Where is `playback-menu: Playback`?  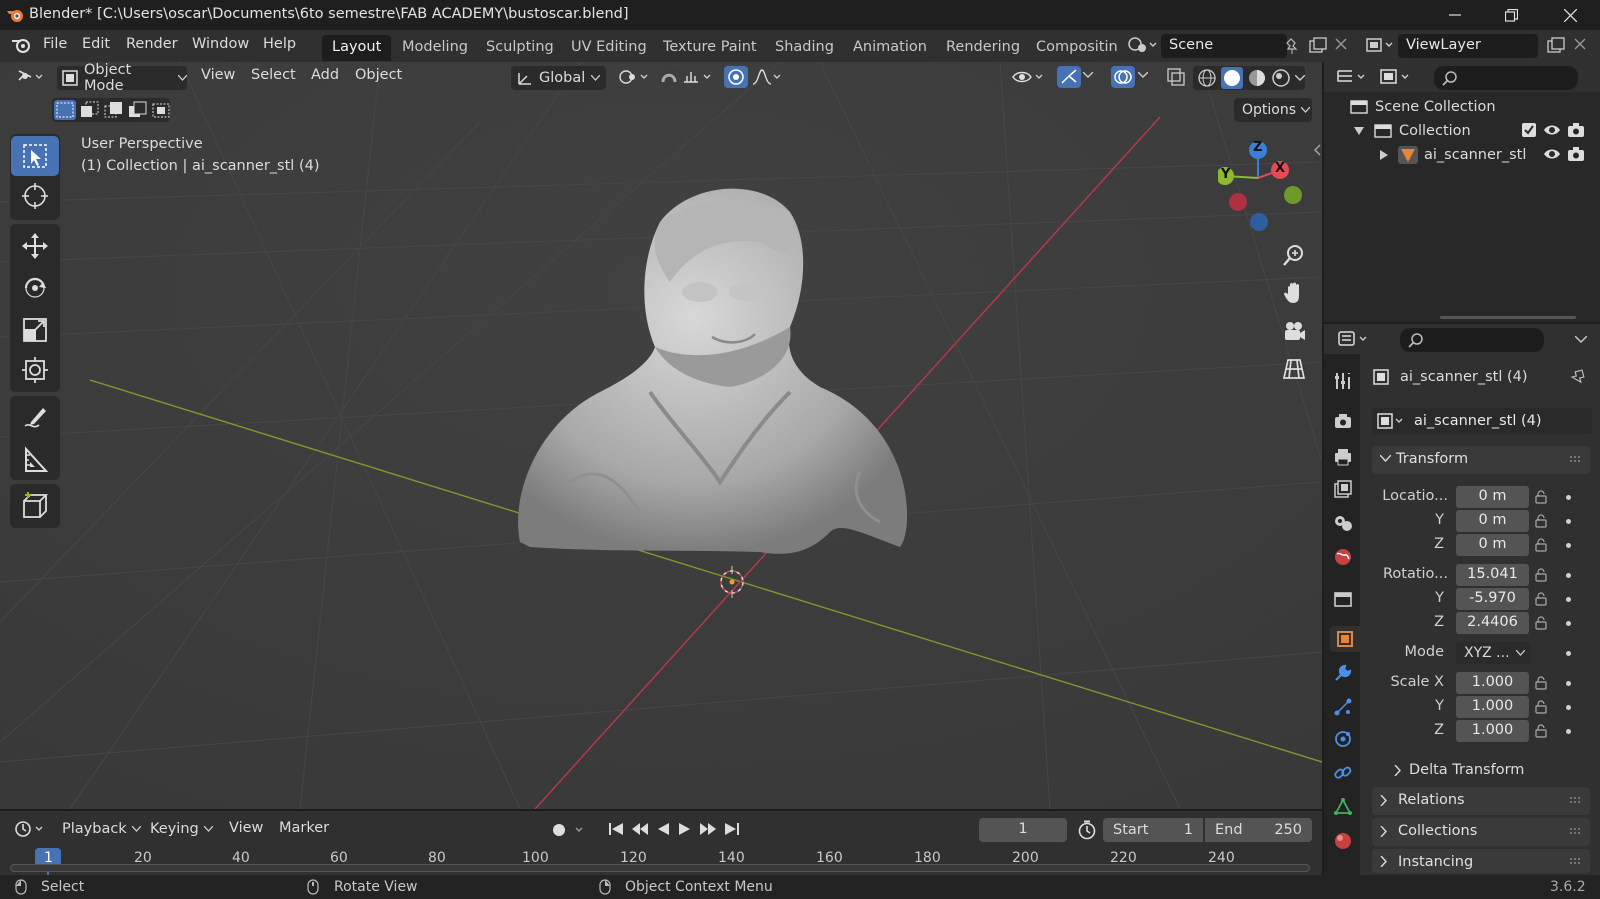
playback-menu: Playback is located at coordinates (102, 829).